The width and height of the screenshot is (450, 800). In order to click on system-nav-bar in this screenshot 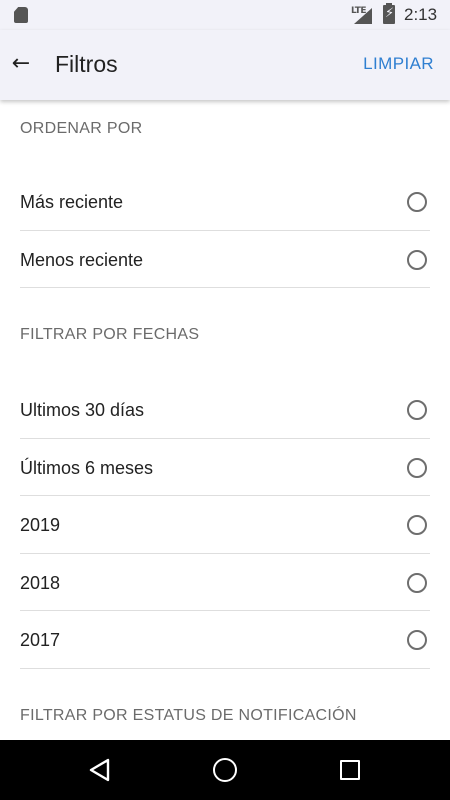, I will do `click(225, 770)`.